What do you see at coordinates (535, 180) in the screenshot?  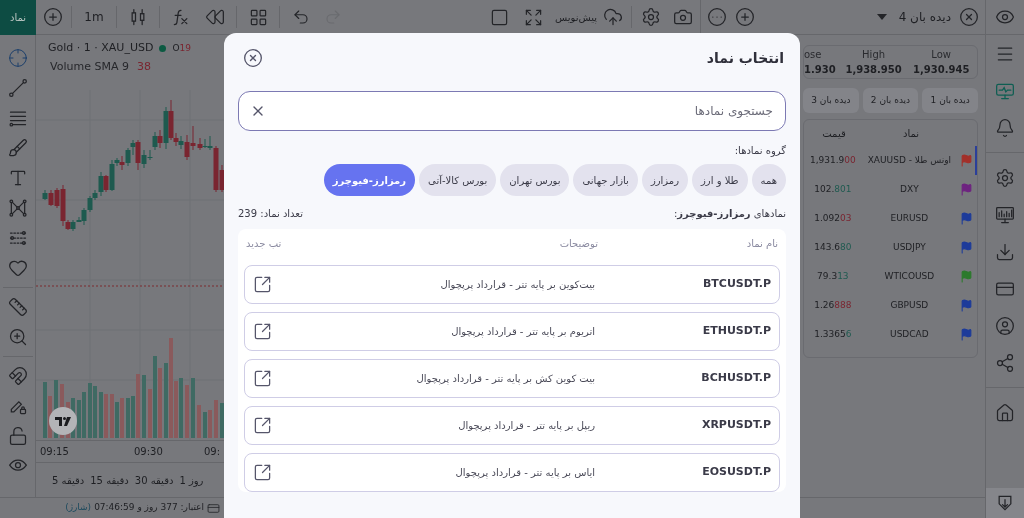 I see `group-chip: بورس تهران` at bounding box center [535, 180].